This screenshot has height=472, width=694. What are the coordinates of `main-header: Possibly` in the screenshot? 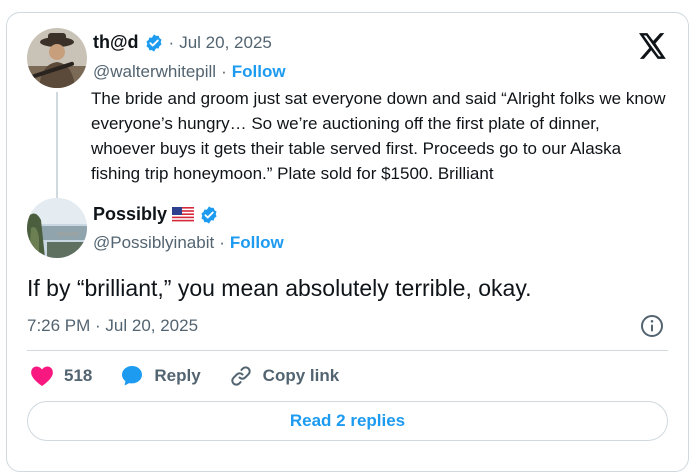 It's located at (156, 214).